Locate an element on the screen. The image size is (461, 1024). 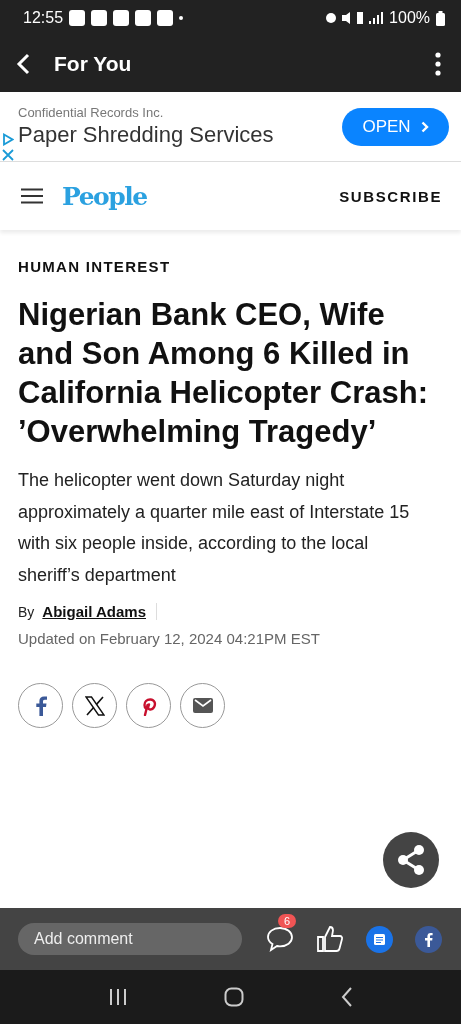
pinterest-share-button is located at coordinates (148, 705).